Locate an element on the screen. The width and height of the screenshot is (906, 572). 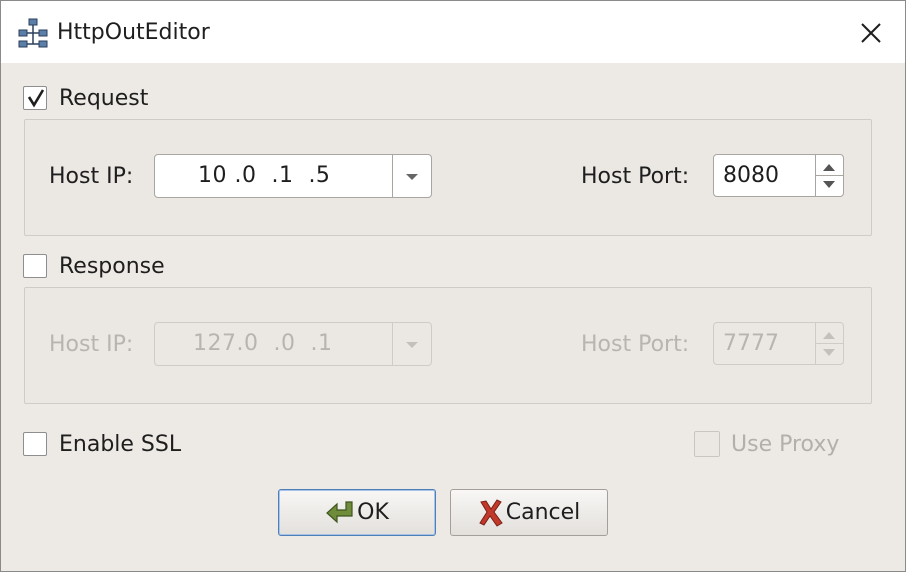
response-host-ip-label: Host IP: is located at coordinates (91, 344).